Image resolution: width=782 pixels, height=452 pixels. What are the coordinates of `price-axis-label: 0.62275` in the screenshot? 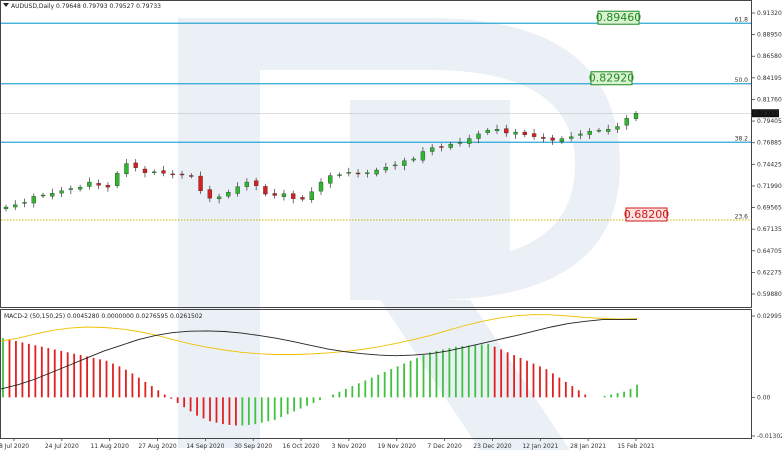 It's located at (769, 272).